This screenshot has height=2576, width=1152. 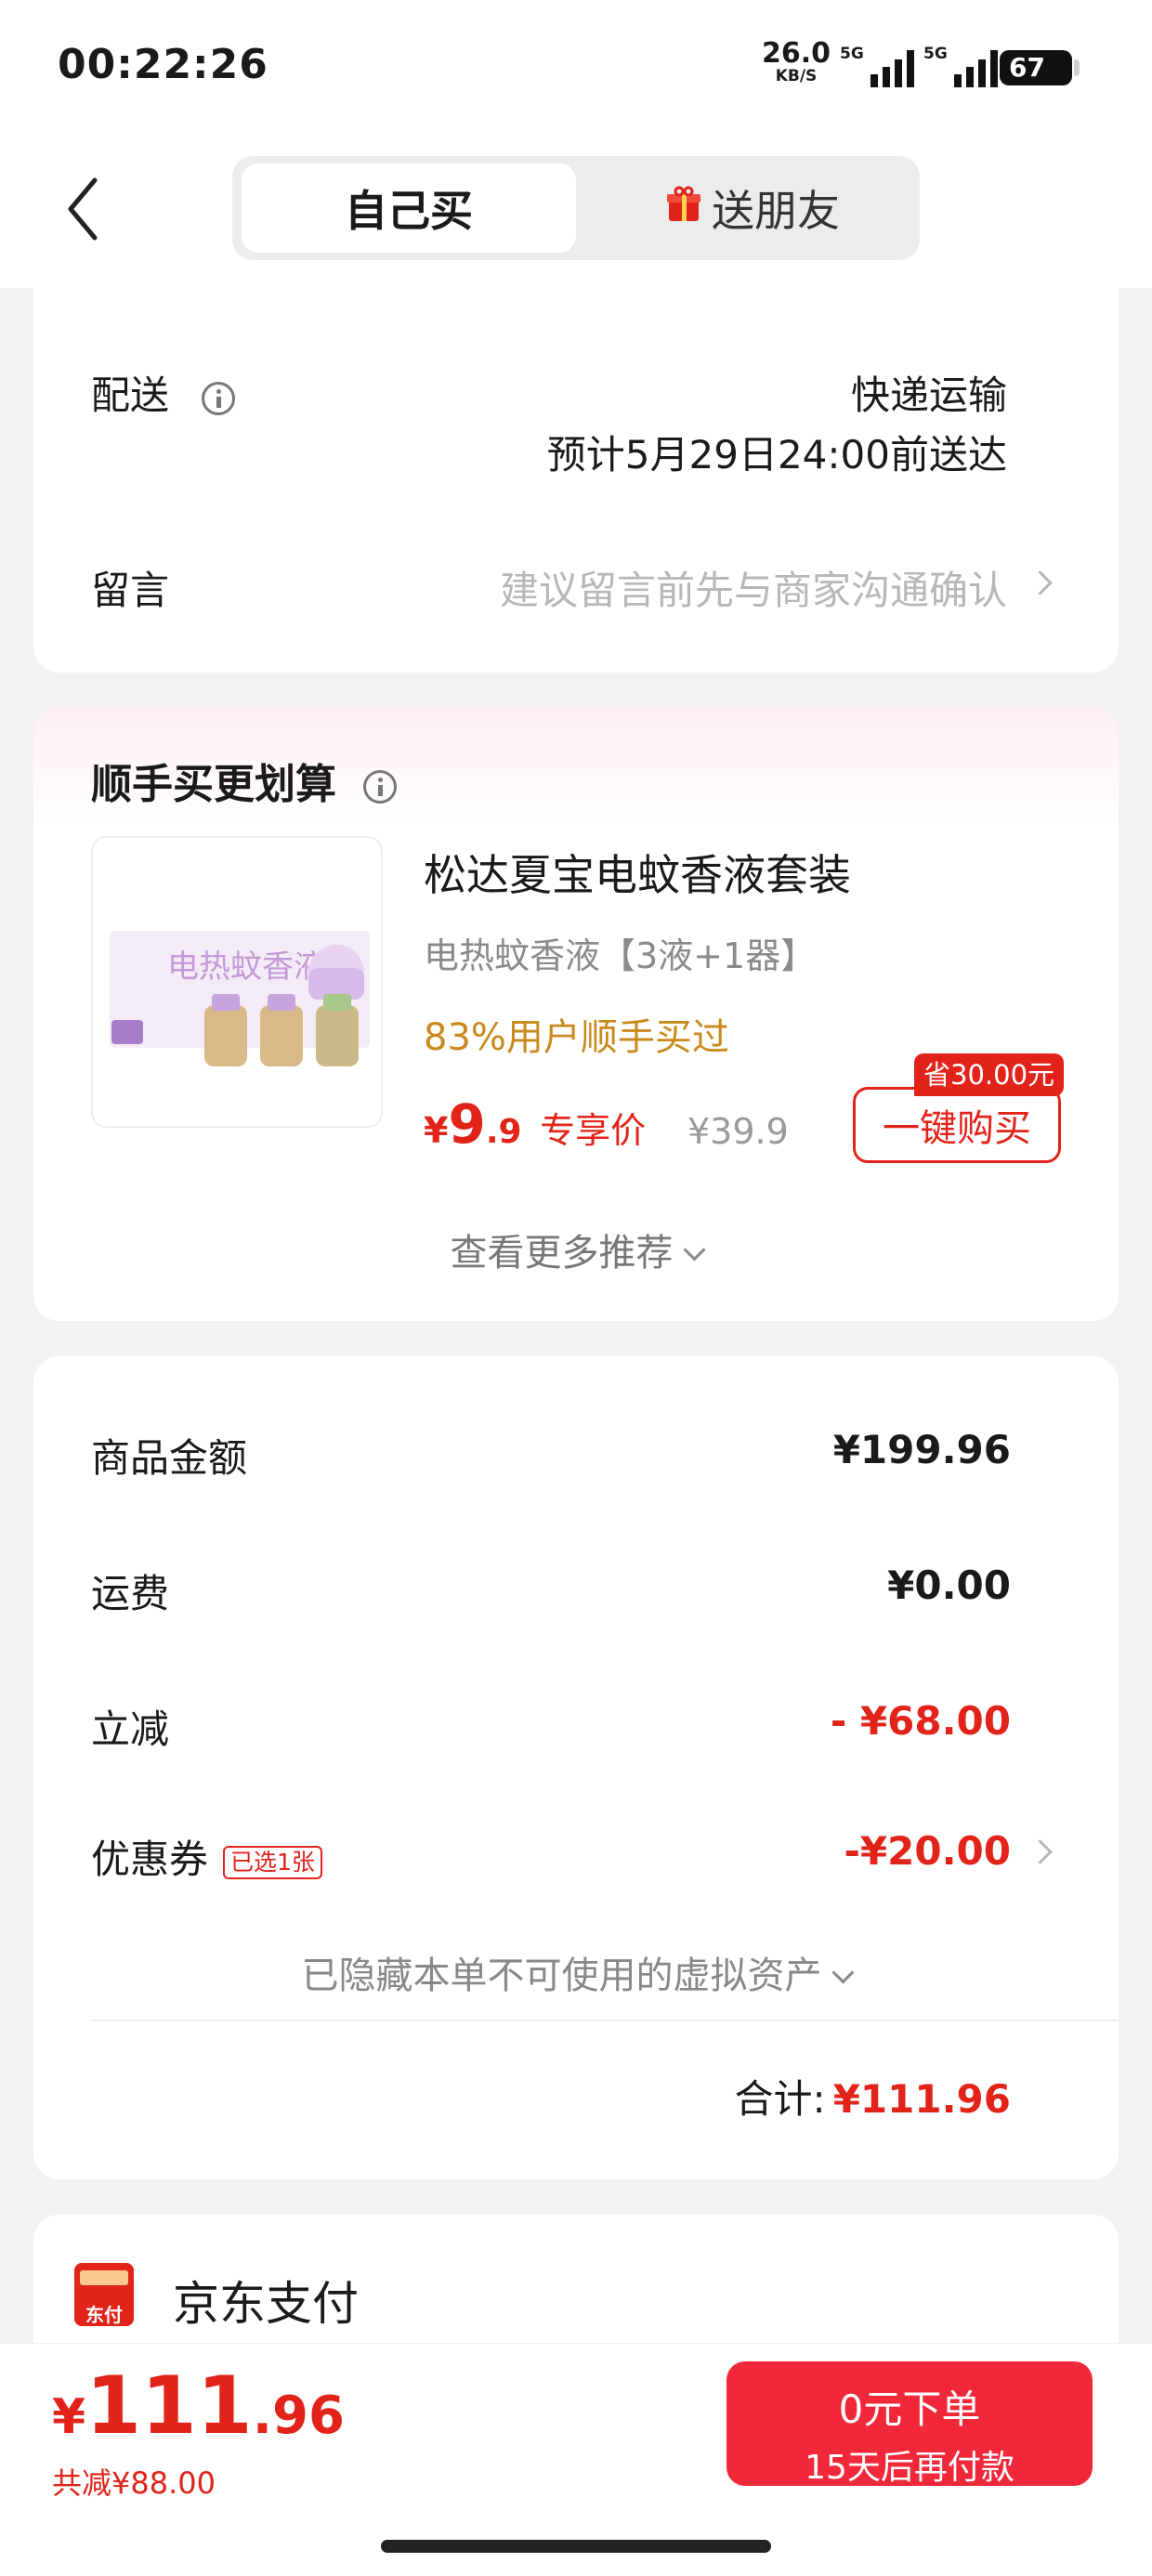 I want to click on checkout-sub-label: 15天后再付款, so click(x=910, y=2468).